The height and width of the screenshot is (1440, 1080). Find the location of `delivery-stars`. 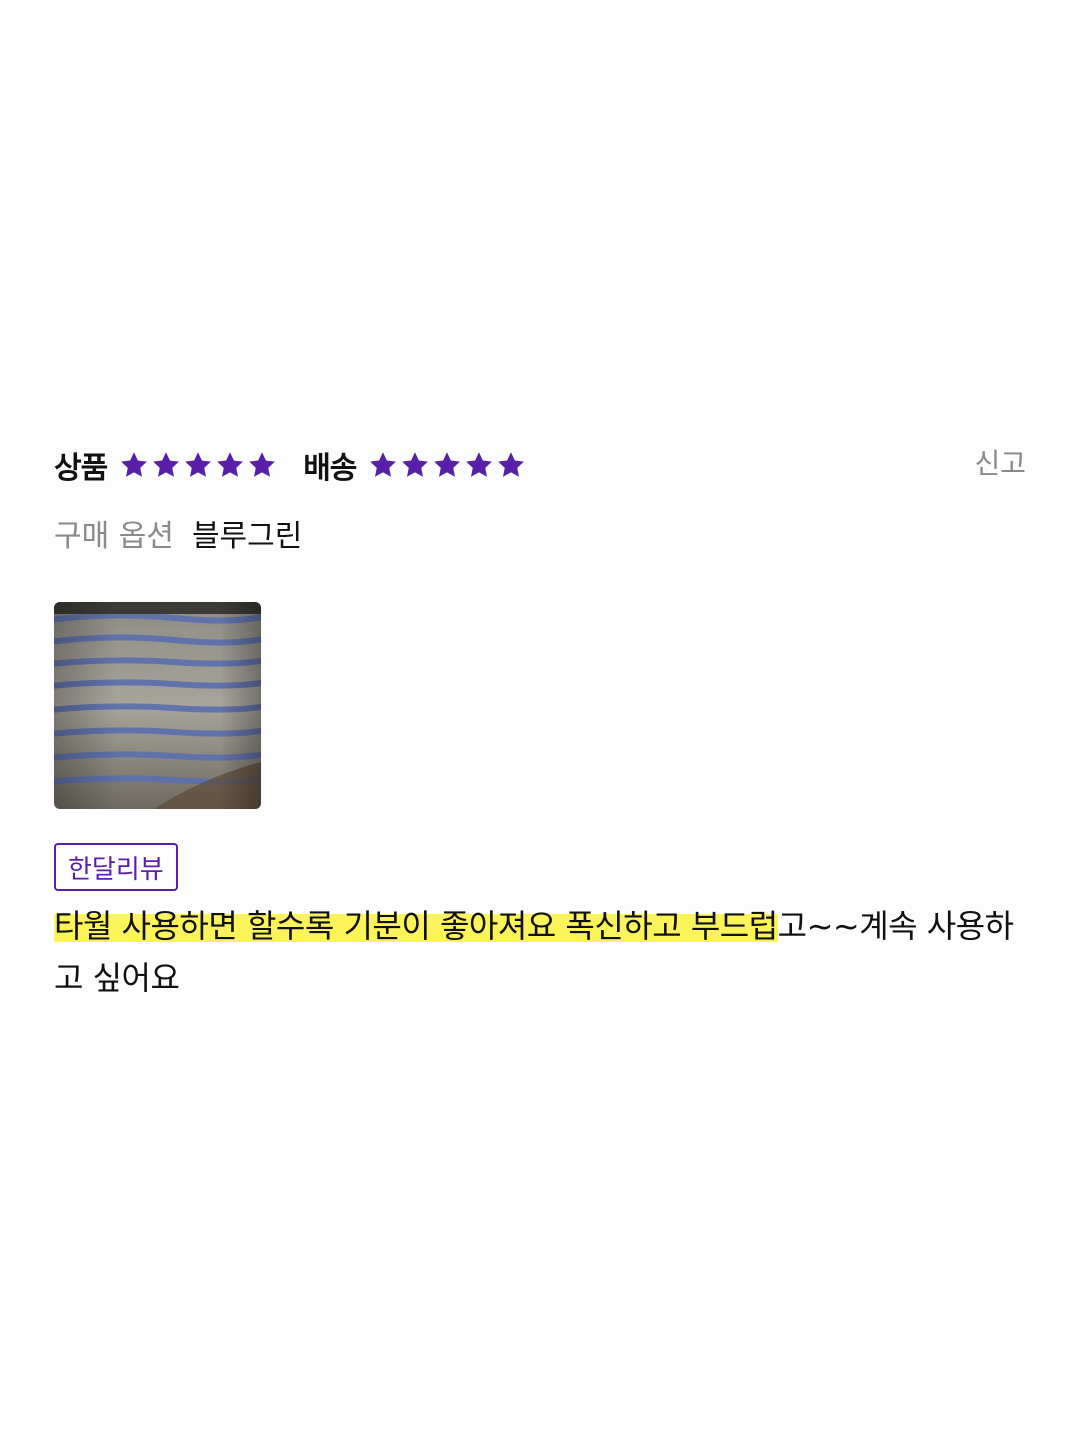

delivery-stars is located at coordinates (448, 465).